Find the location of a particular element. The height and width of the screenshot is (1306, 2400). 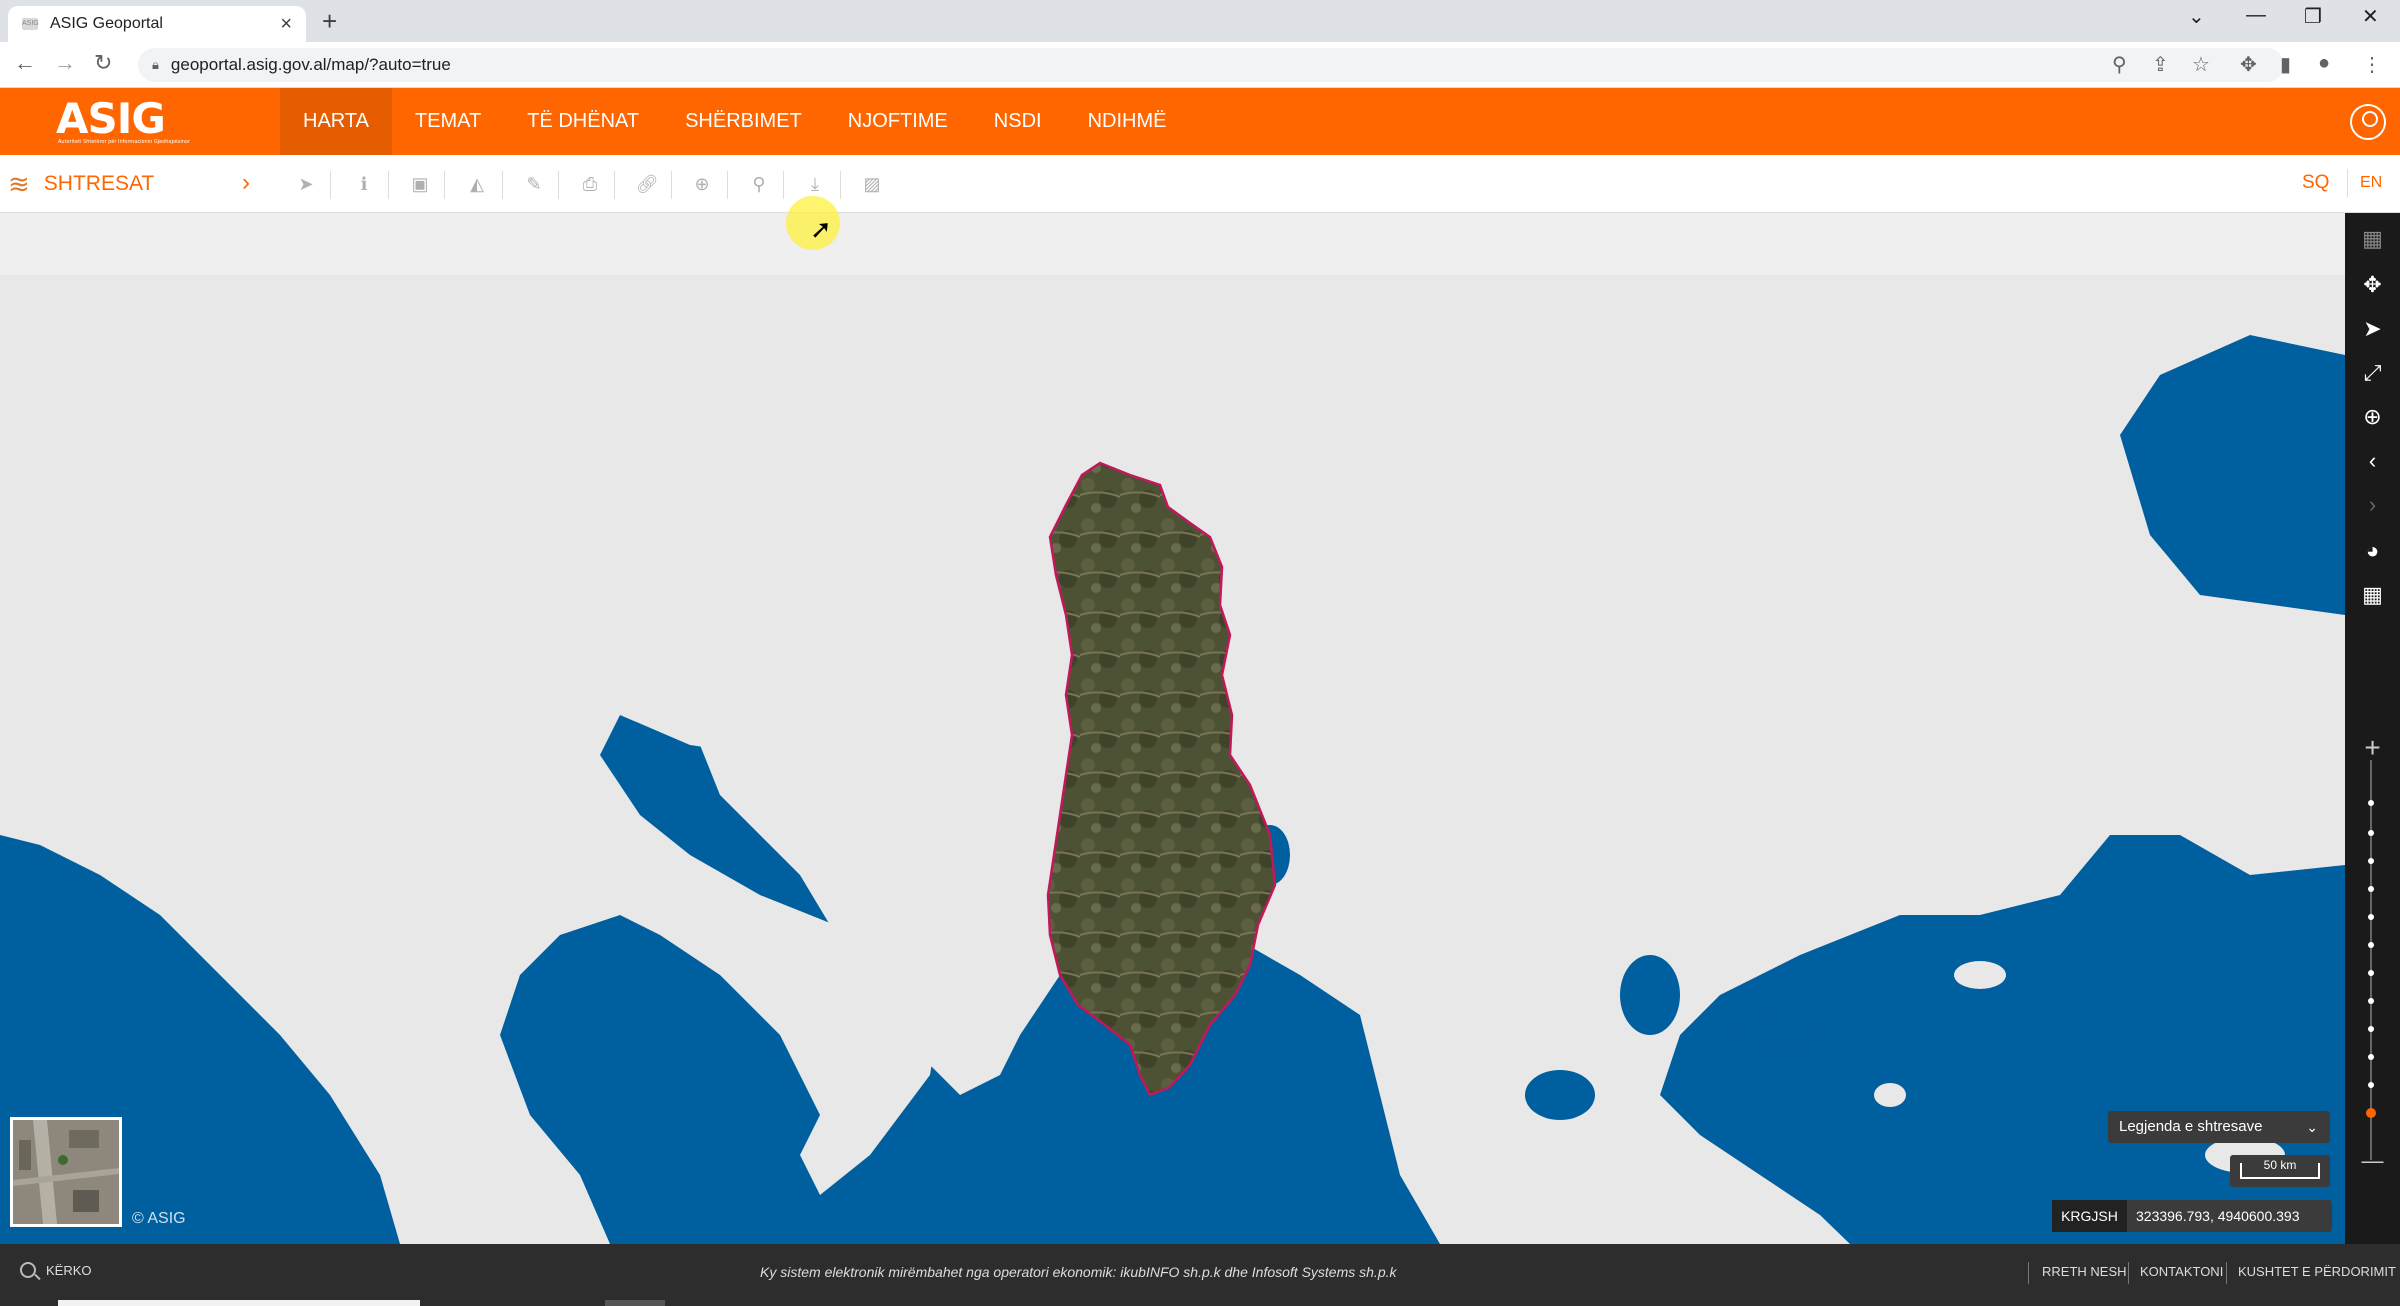

lock-icon: 🔒︎ is located at coordinates (155, 64).